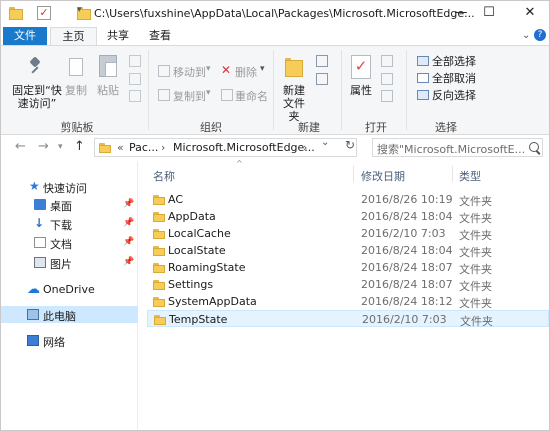 The image size is (550, 431). I want to click on copy-to-dropdown-icon: ▾, so click(208, 93).